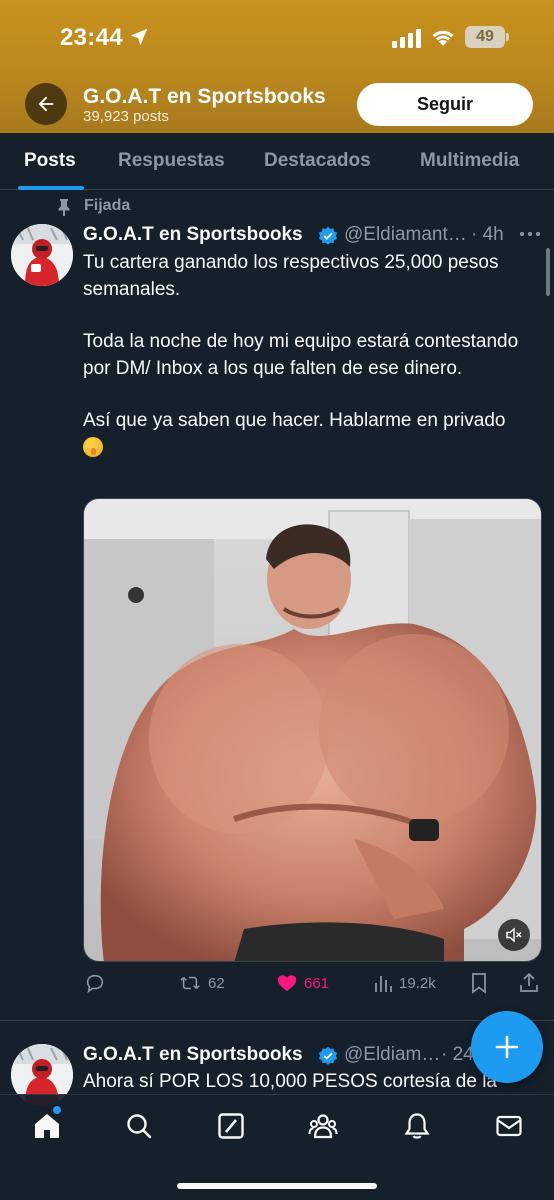 The image size is (554, 1200). Describe the element at coordinates (509, 1126) in the screenshot. I see `messages-icon` at that location.